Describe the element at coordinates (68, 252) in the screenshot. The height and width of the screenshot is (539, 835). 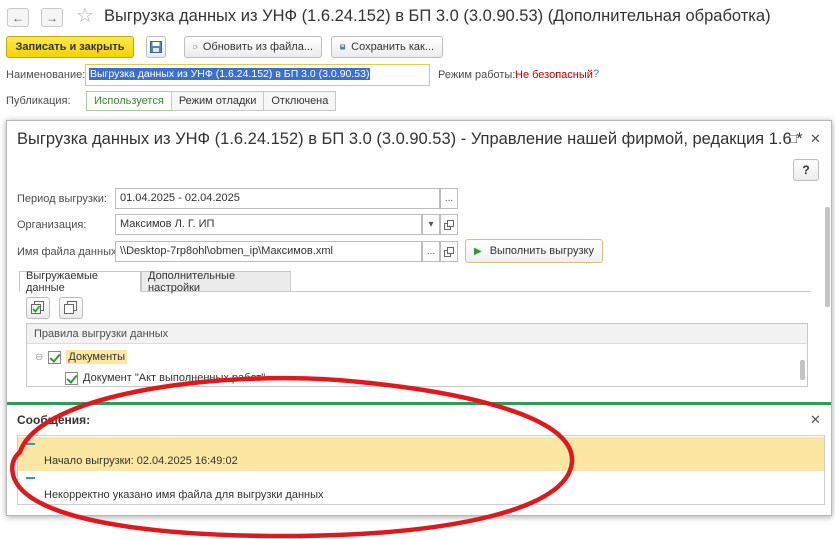
I see `file-name-label: Имя файла данных:` at that location.